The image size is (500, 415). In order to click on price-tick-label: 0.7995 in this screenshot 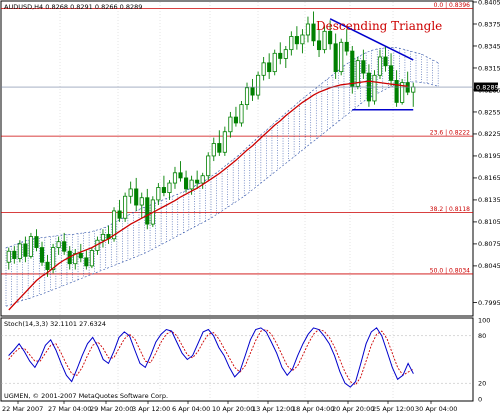, I will do `click(489, 303)`.